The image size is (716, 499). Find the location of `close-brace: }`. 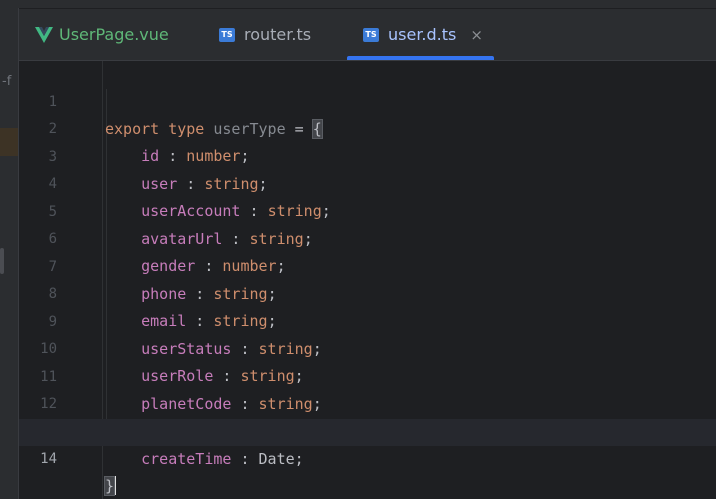

close-brace: } is located at coordinates (109, 486).